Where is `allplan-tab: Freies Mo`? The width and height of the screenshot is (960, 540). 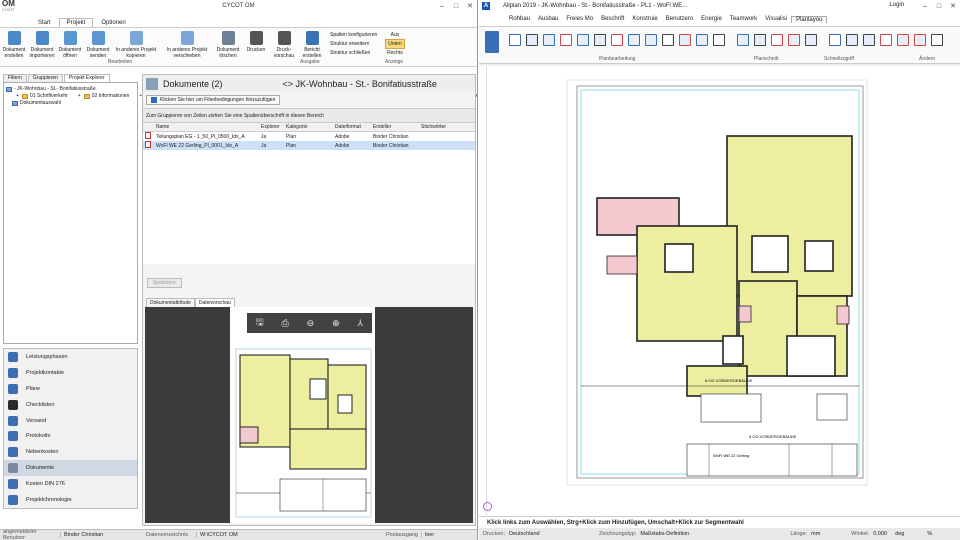 allplan-tab: Freies Mo is located at coordinates (579, 19).